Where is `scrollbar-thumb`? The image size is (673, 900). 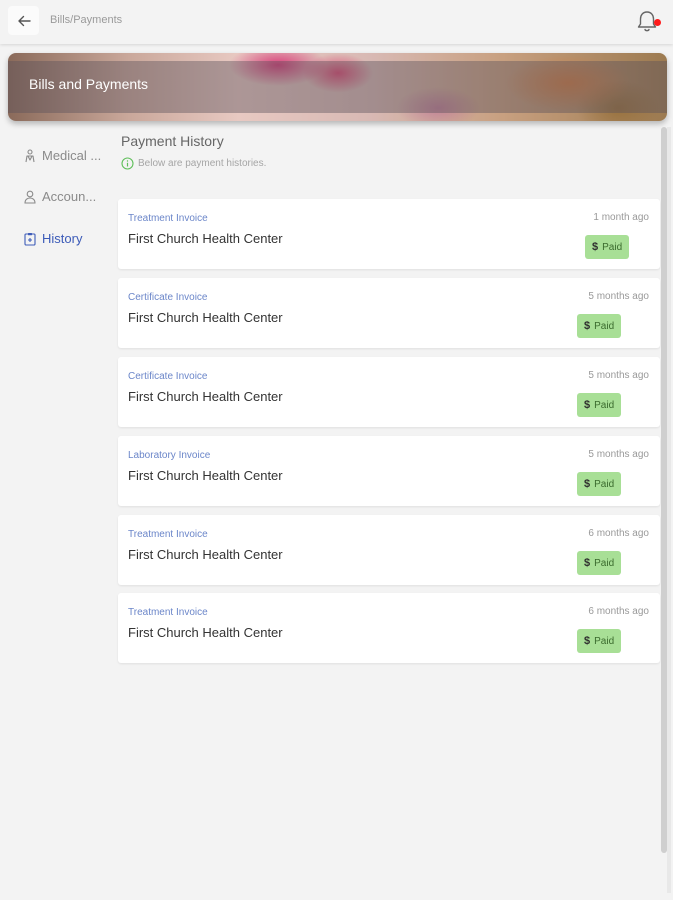
scrollbar-thumb is located at coordinates (664, 490).